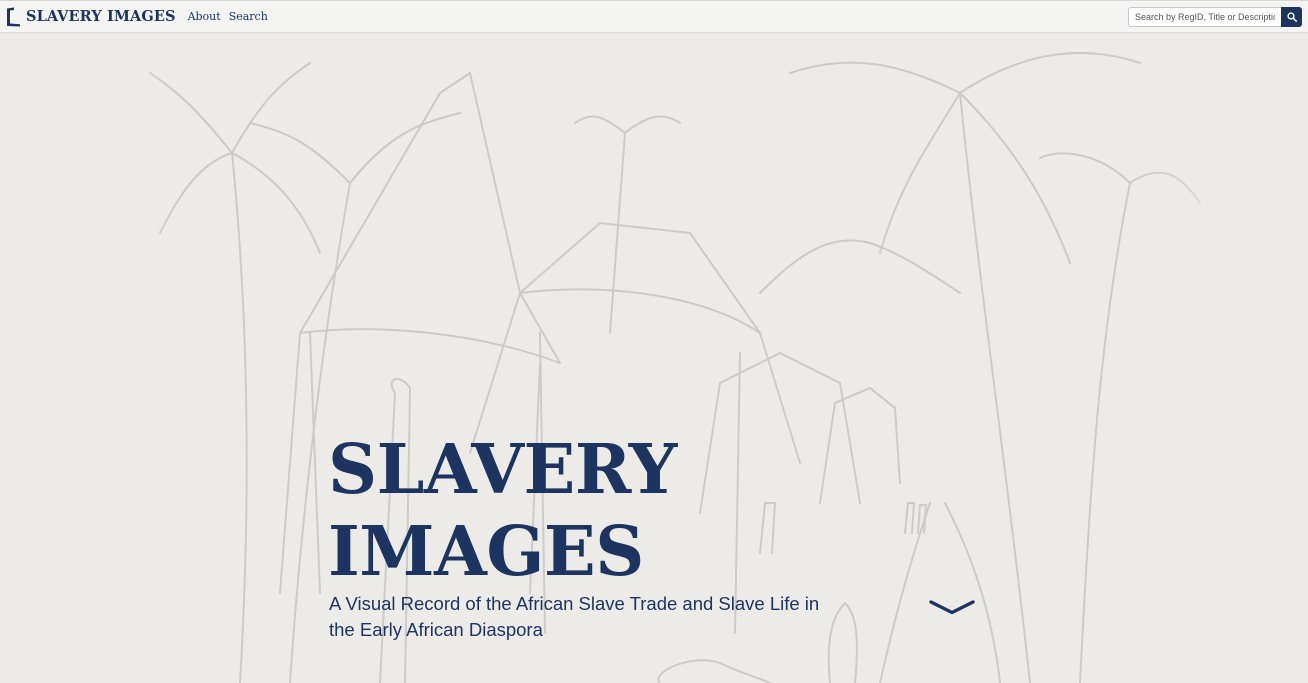 This screenshot has width=1308, height=683. Describe the element at coordinates (248, 16) in the screenshot. I see `nav-link-search: Search` at that location.